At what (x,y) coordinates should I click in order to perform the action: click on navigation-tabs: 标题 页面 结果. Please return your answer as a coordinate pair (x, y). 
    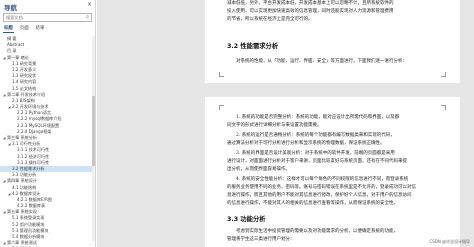
    Looking at the image, I should click on (24, 29).